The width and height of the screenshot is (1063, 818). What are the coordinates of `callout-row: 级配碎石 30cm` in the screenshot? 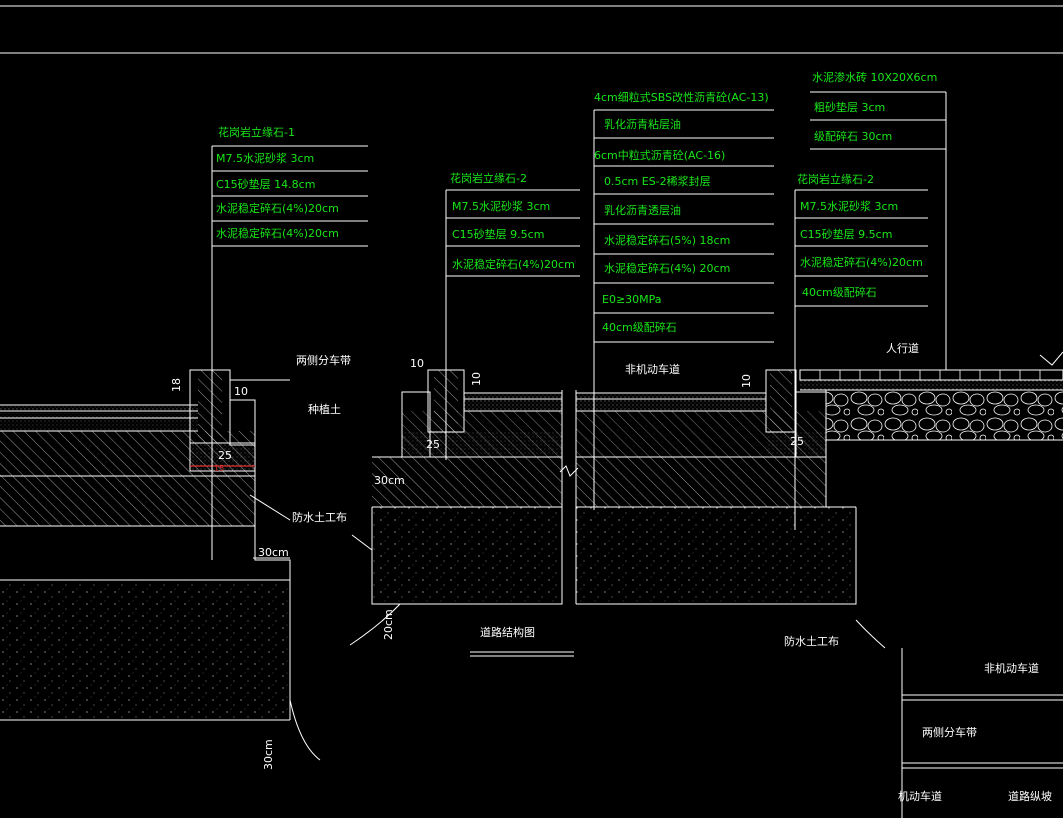 It's located at (853, 136).